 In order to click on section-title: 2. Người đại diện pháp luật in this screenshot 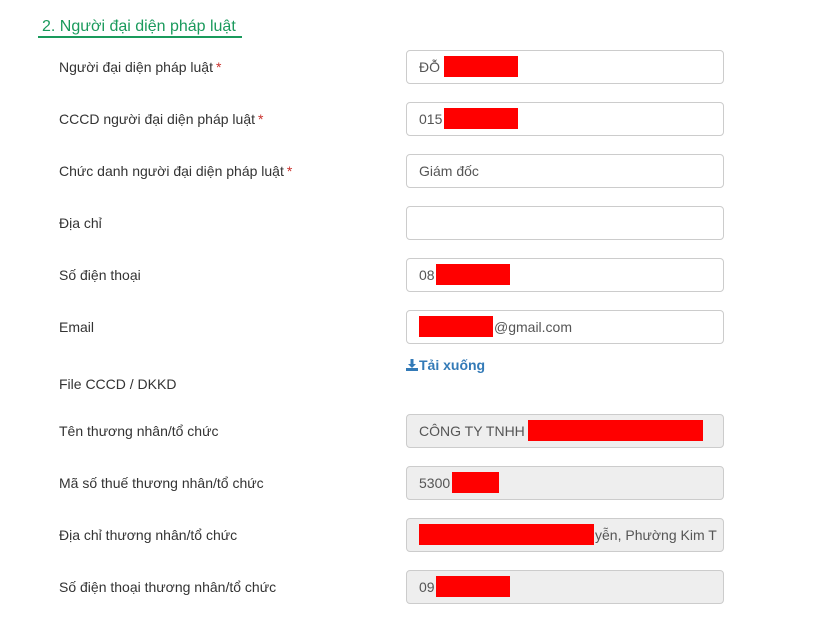, I will do `click(140, 27)`.